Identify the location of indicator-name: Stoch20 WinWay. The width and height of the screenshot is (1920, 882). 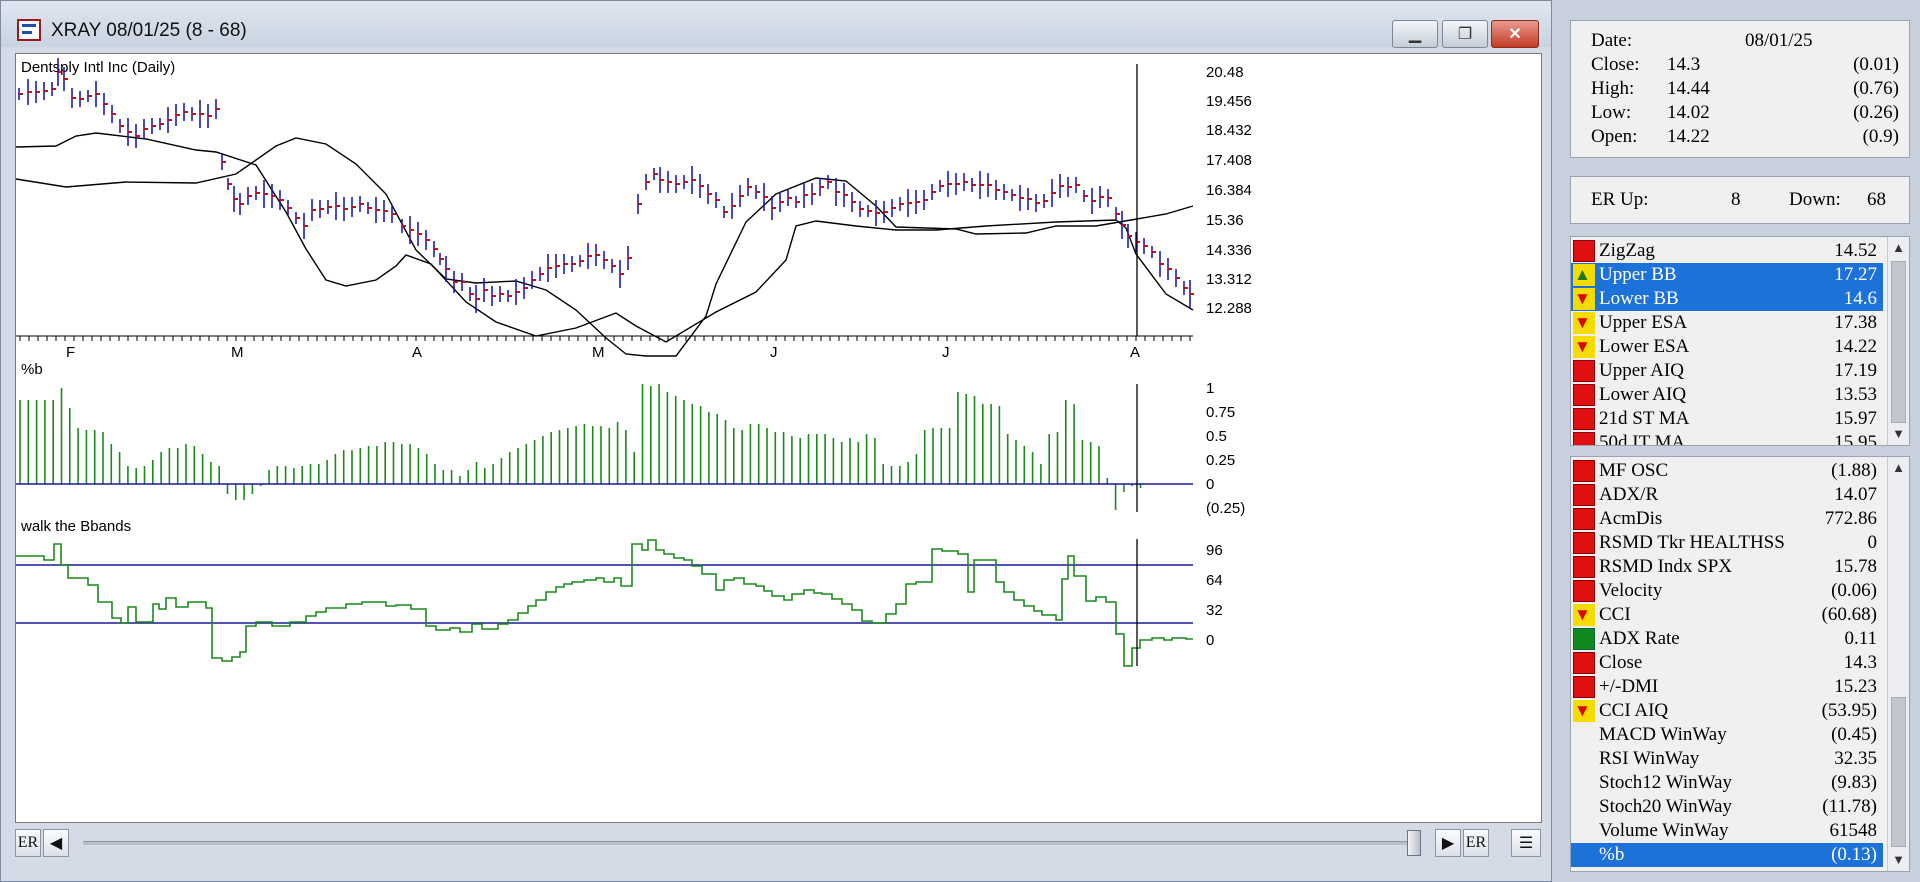
(1665, 806).